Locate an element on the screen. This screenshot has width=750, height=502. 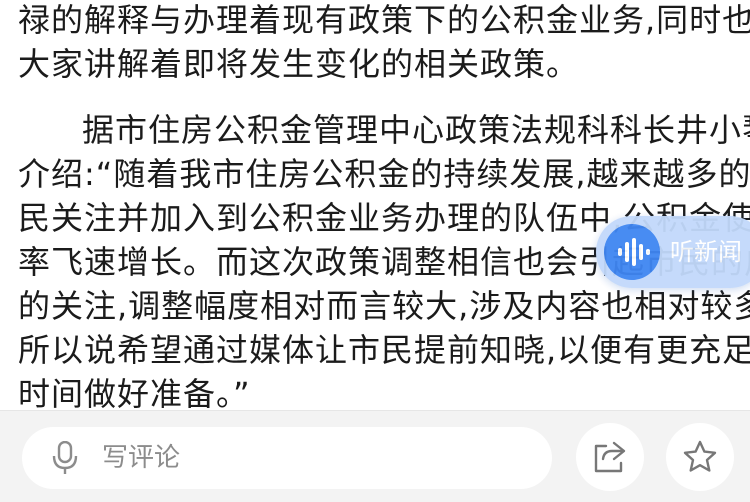
listen-news-label: 听新闻 is located at coordinates (706, 252).